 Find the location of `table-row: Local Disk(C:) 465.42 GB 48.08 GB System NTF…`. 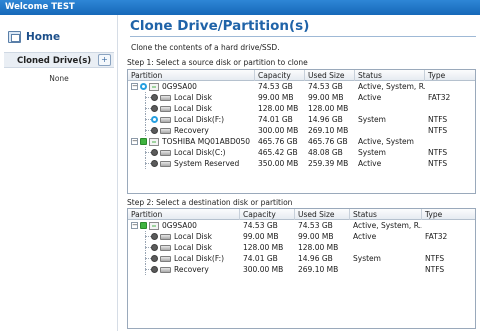

table-row: Local Disk(C:) 465.42 GB 48.08 GB System NTF… is located at coordinates (301, 152).